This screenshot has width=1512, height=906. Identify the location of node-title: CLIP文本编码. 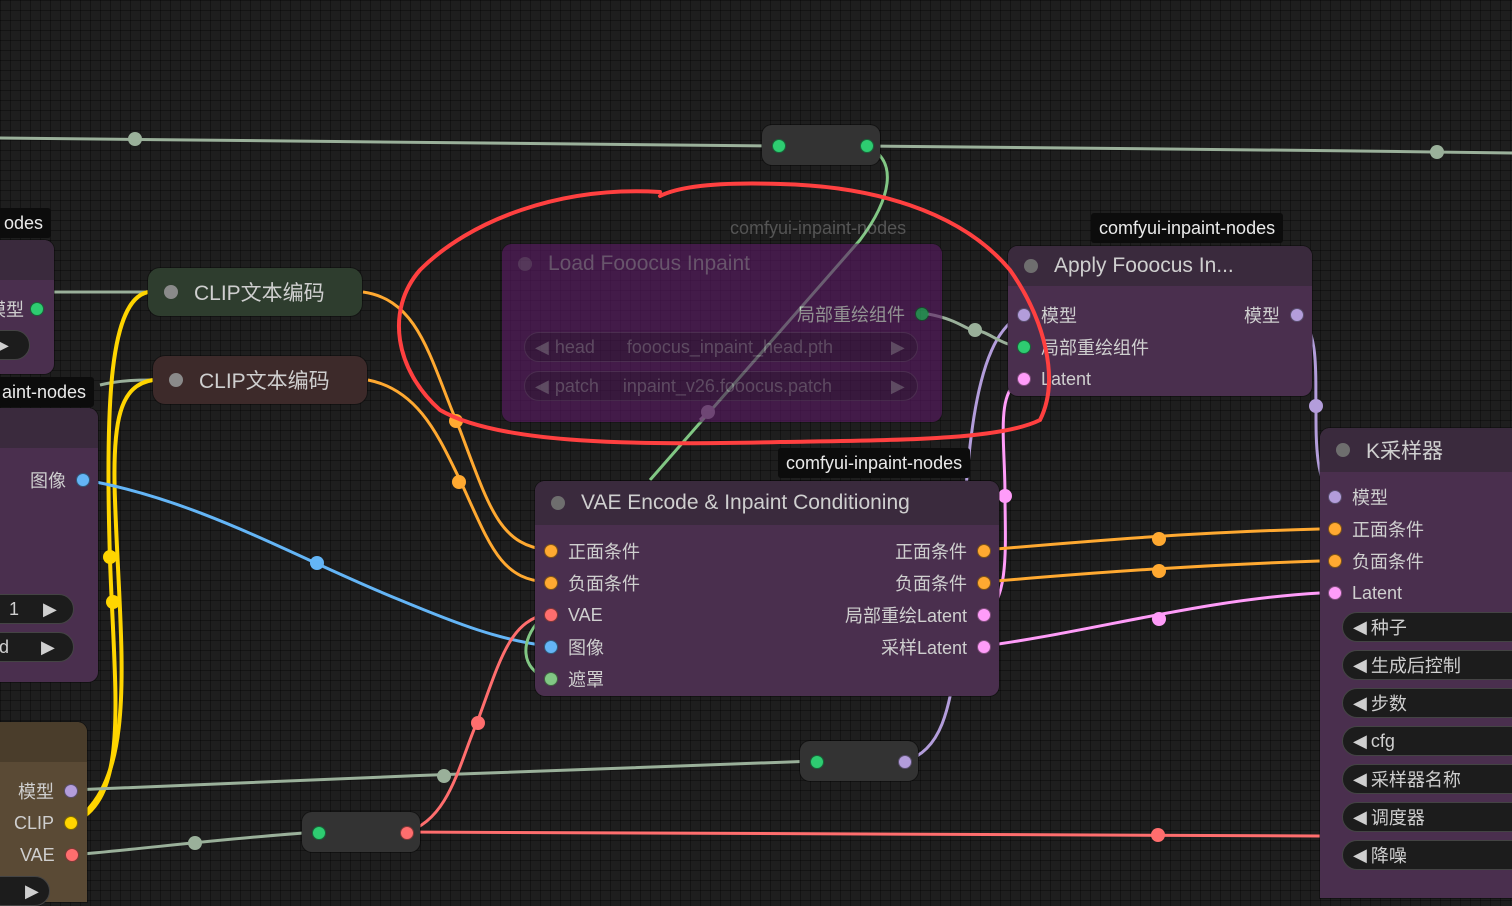
(264, 381).